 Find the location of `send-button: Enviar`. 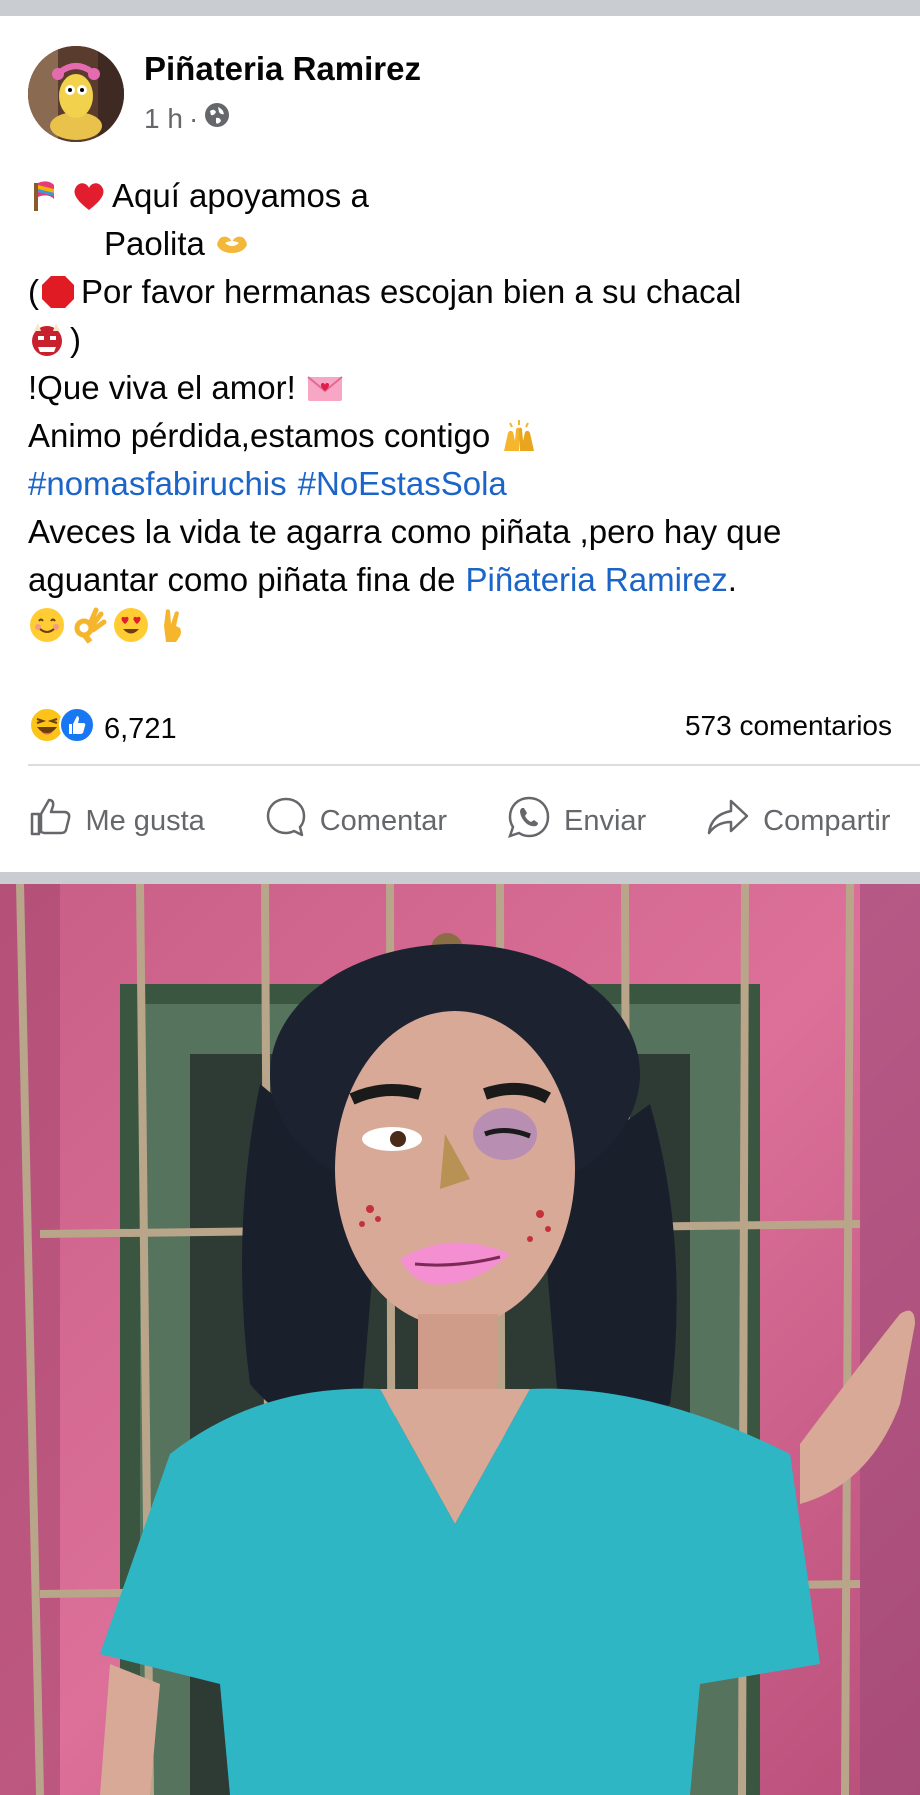

send-button: Enviar is located at coordinates (576, 821).